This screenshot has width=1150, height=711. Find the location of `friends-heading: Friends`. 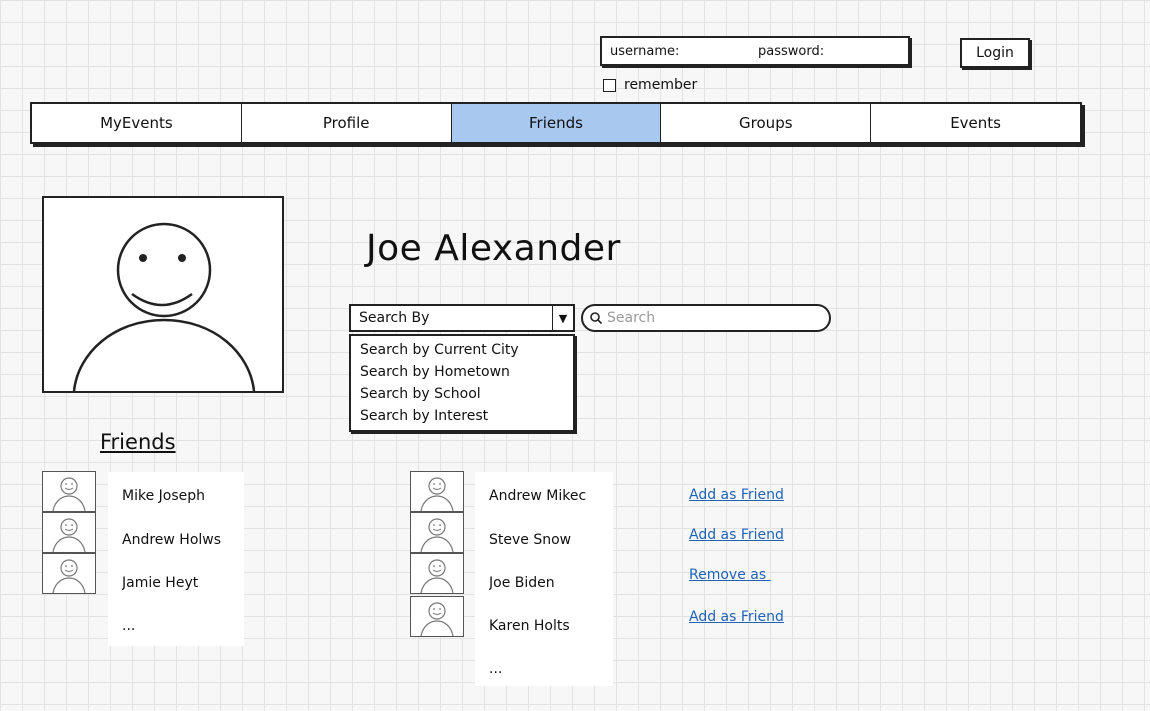

friends-heading: Friends is located at coordinates (138, 442).